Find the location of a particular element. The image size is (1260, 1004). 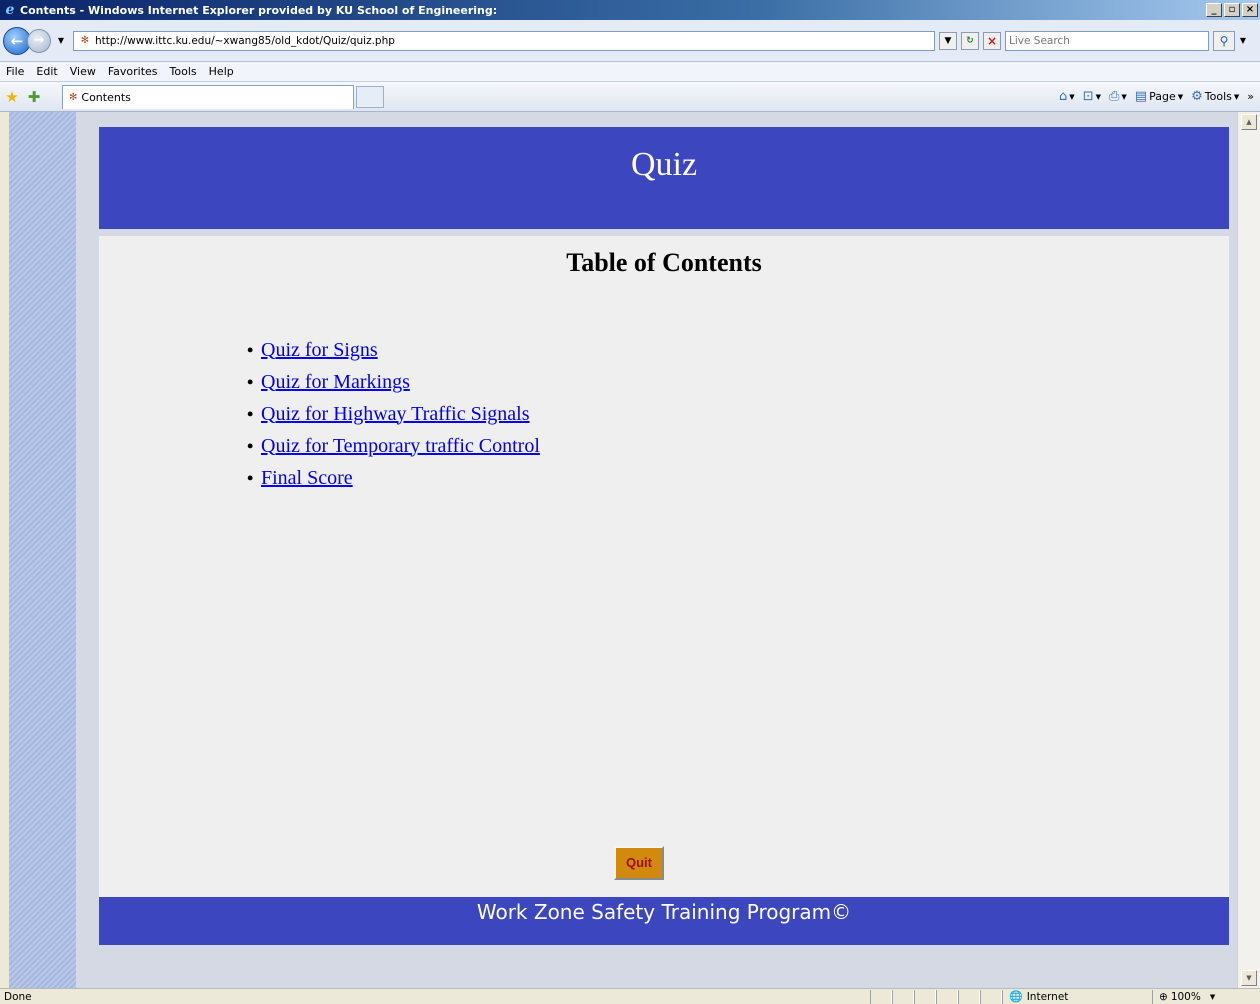

search-options-dropdown: ▼ is located at coordinates (1243, 40).